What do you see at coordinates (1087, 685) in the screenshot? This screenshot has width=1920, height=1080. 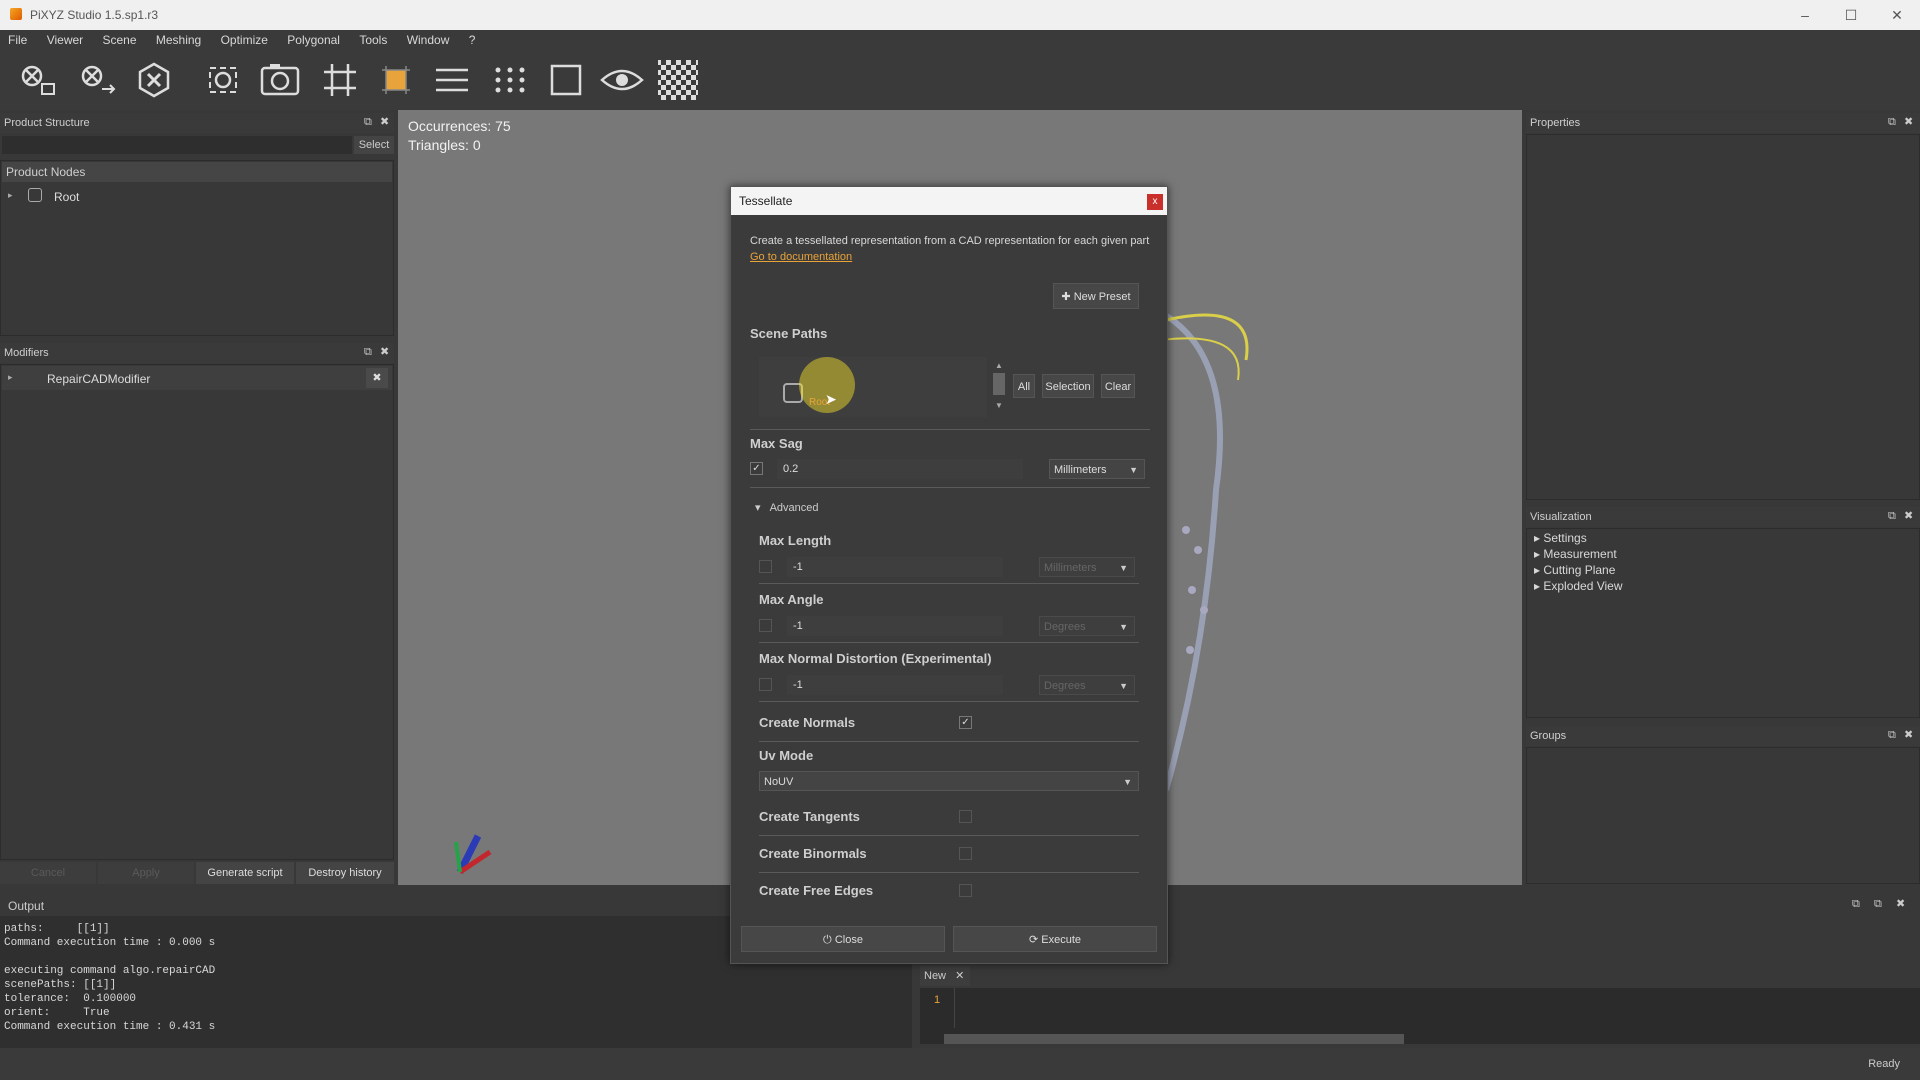 I see `max-normal-distortion-unit-select: Degrees ▼` at bounding box center [1087, 685].